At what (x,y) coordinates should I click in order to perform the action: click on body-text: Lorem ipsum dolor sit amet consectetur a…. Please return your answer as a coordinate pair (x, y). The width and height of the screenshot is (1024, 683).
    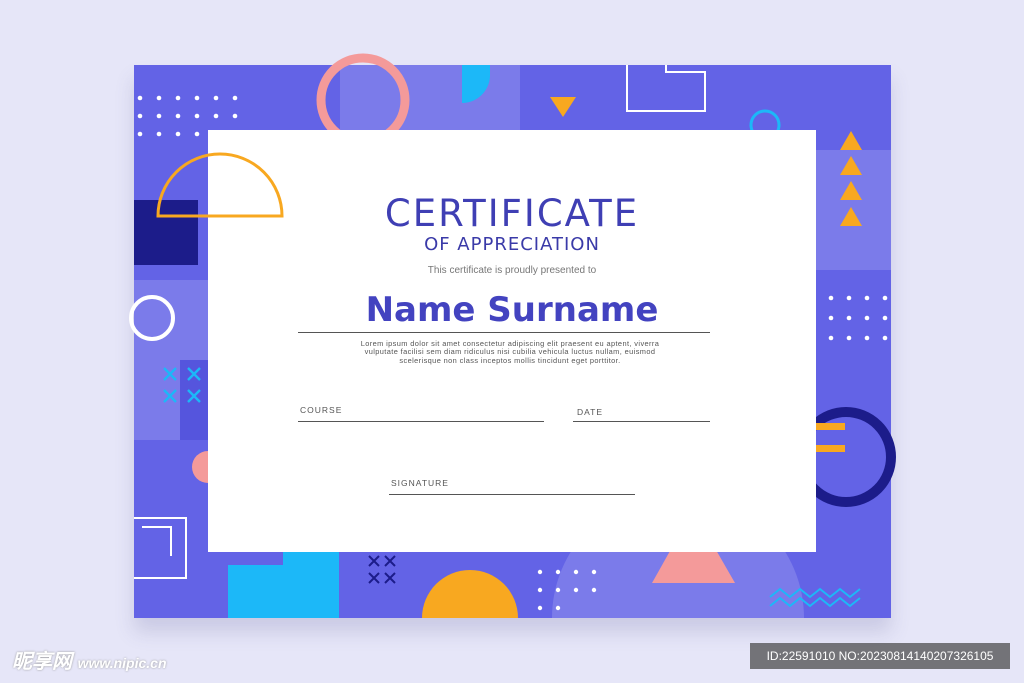
    Looking at the image, I should click on (510, 352).